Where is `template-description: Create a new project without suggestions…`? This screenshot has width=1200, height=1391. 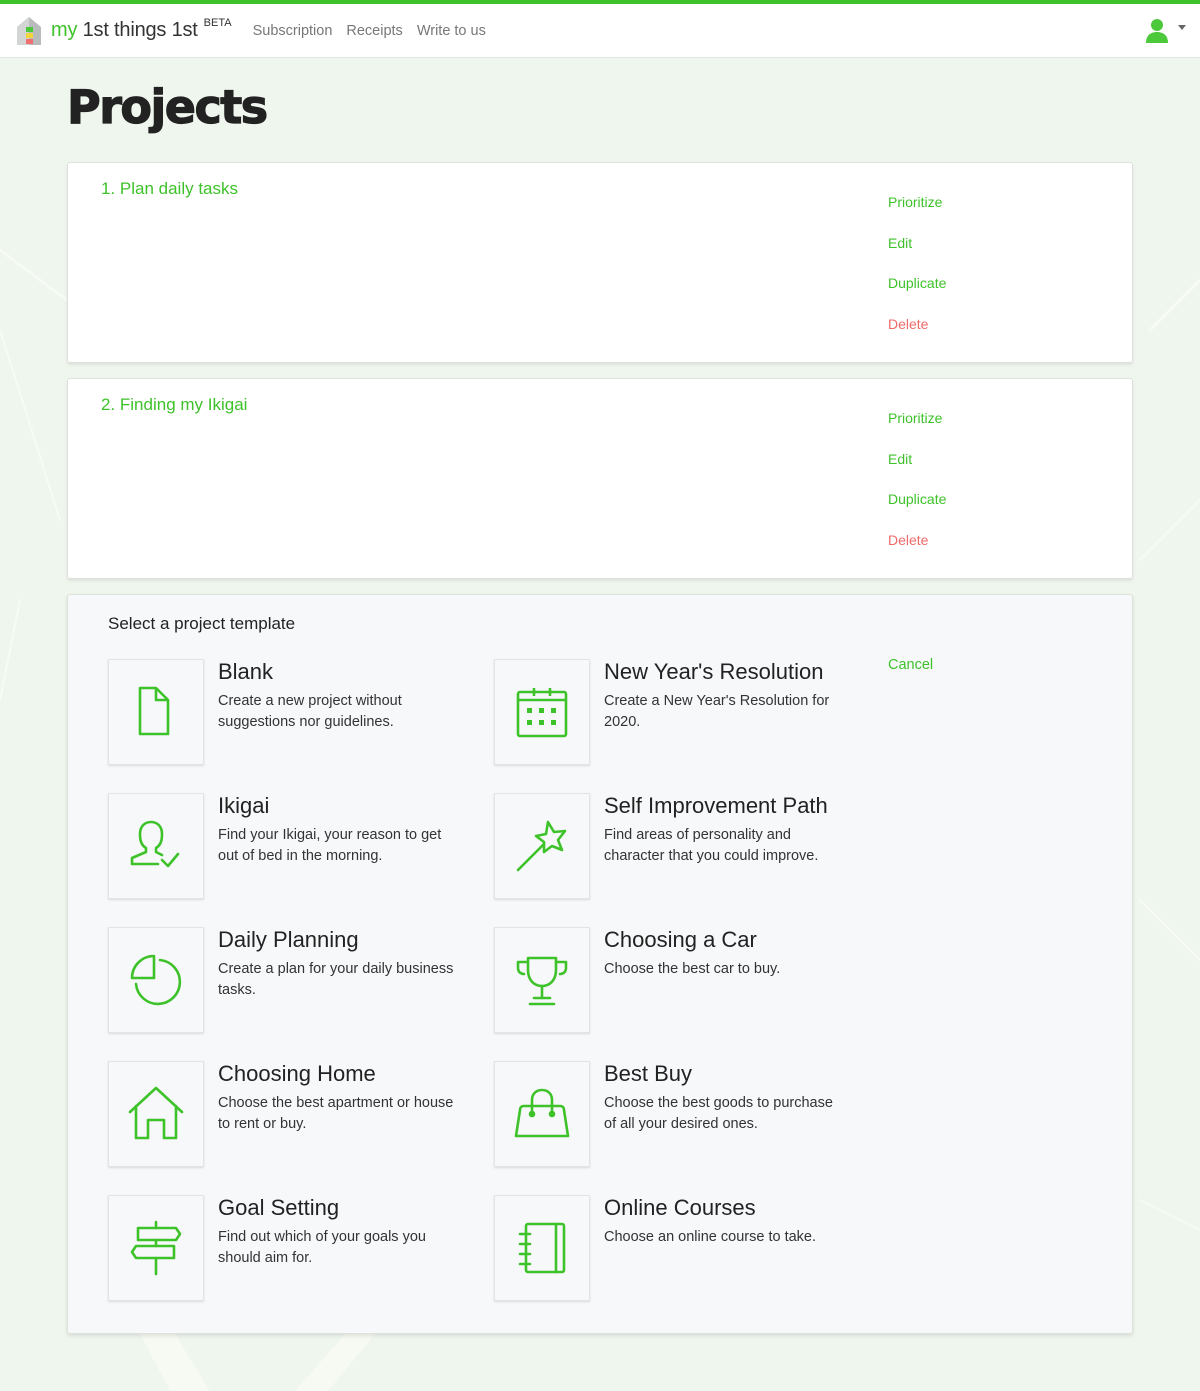 template-description: Create a new project without suggestions… is located at coordinates (310, 711).